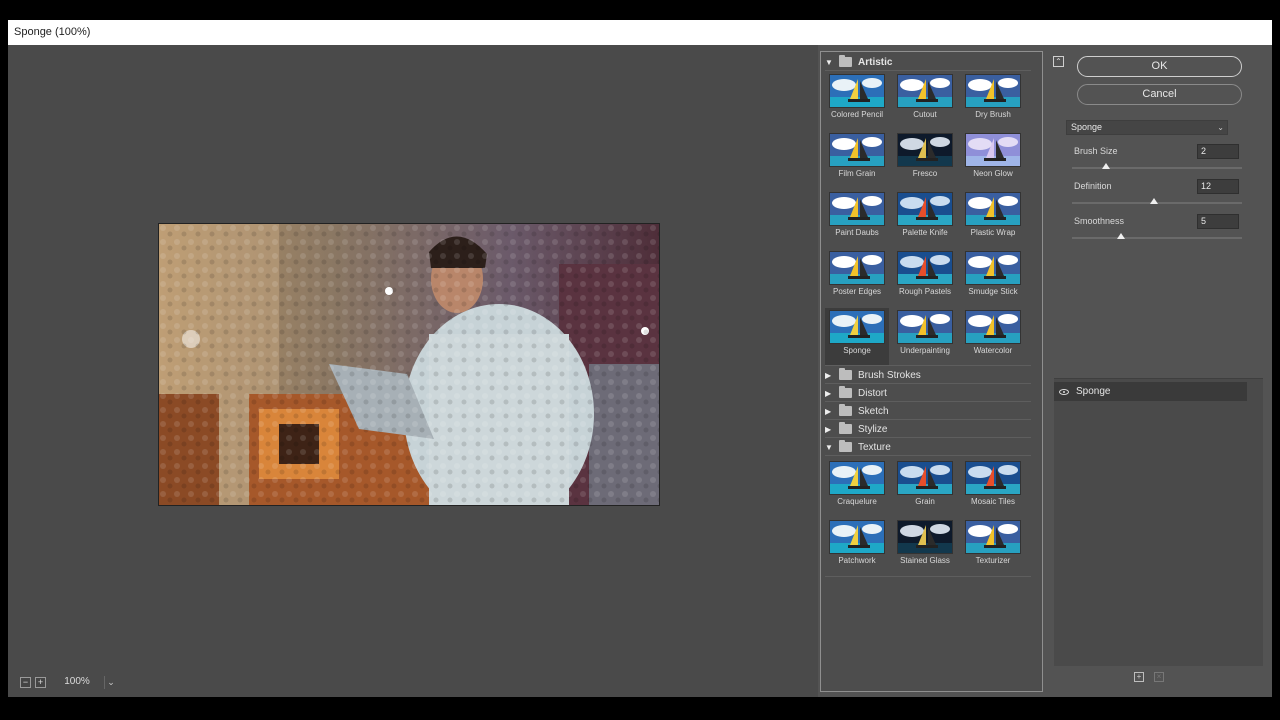 The image size is (1280, 720). Describe the element at coordinates (1093, 186) in the screenshot. I see `definition-label: Definition` at that location.